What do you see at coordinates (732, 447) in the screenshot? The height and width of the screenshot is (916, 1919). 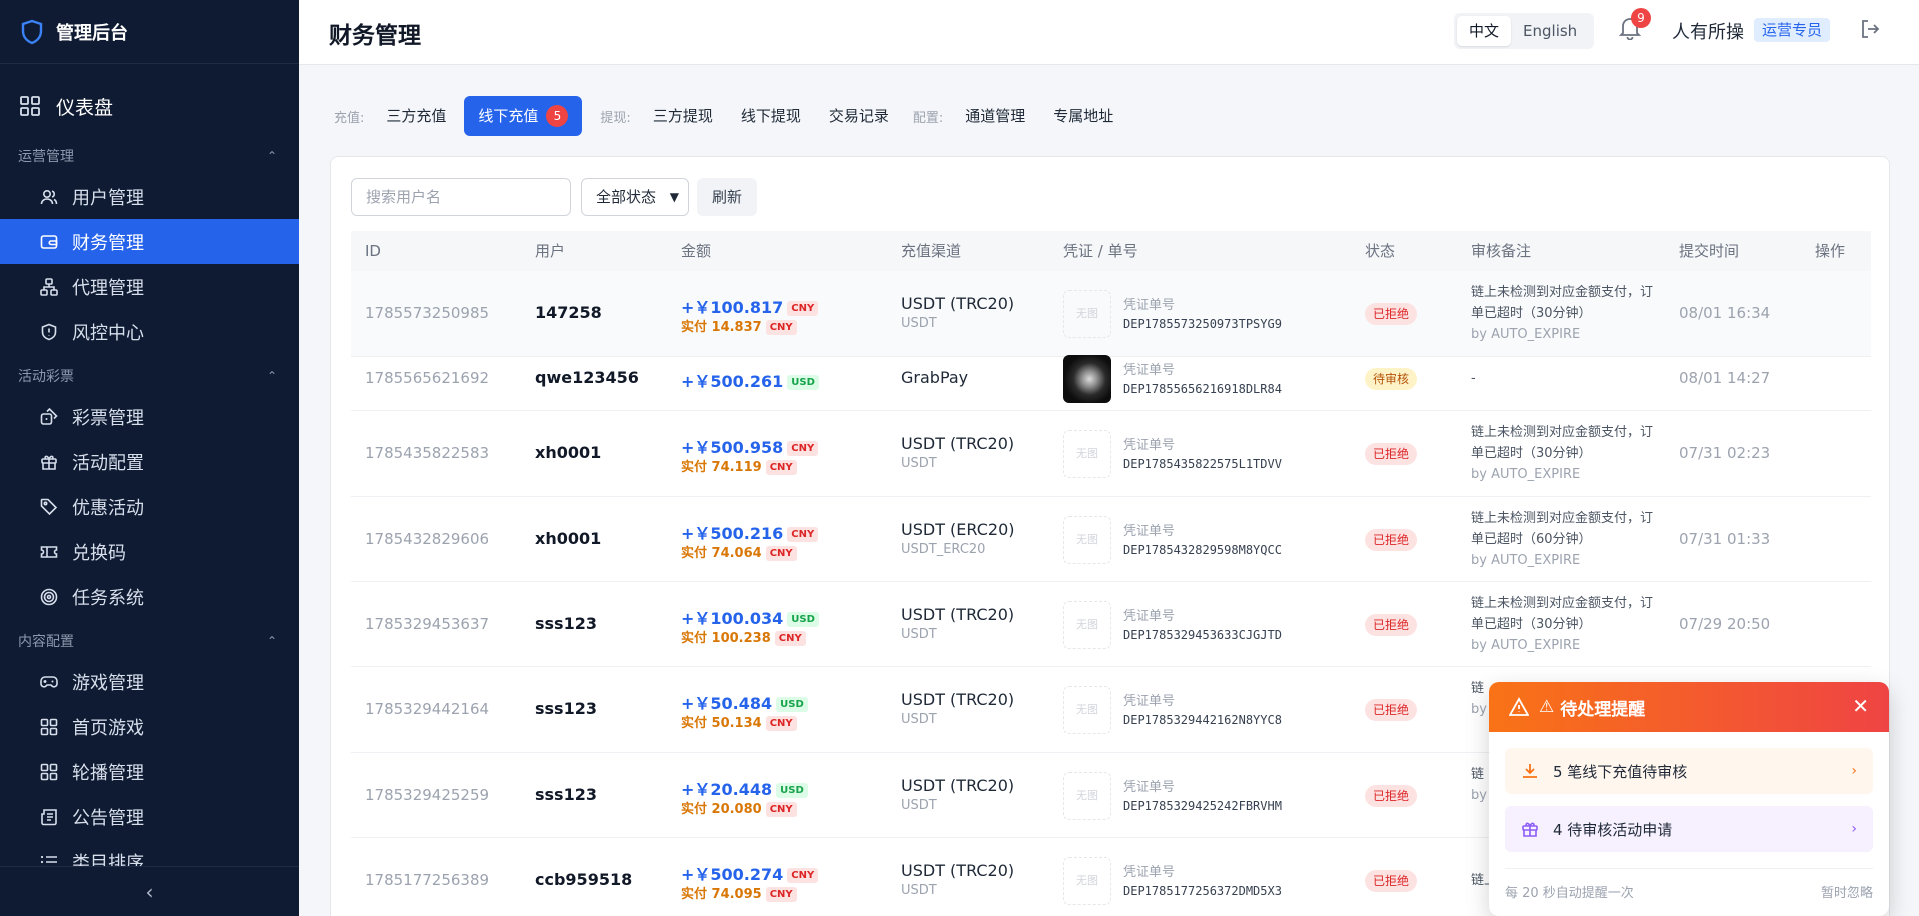 I see `amount-value: +￥500.958` at bounding box center [732, 447].